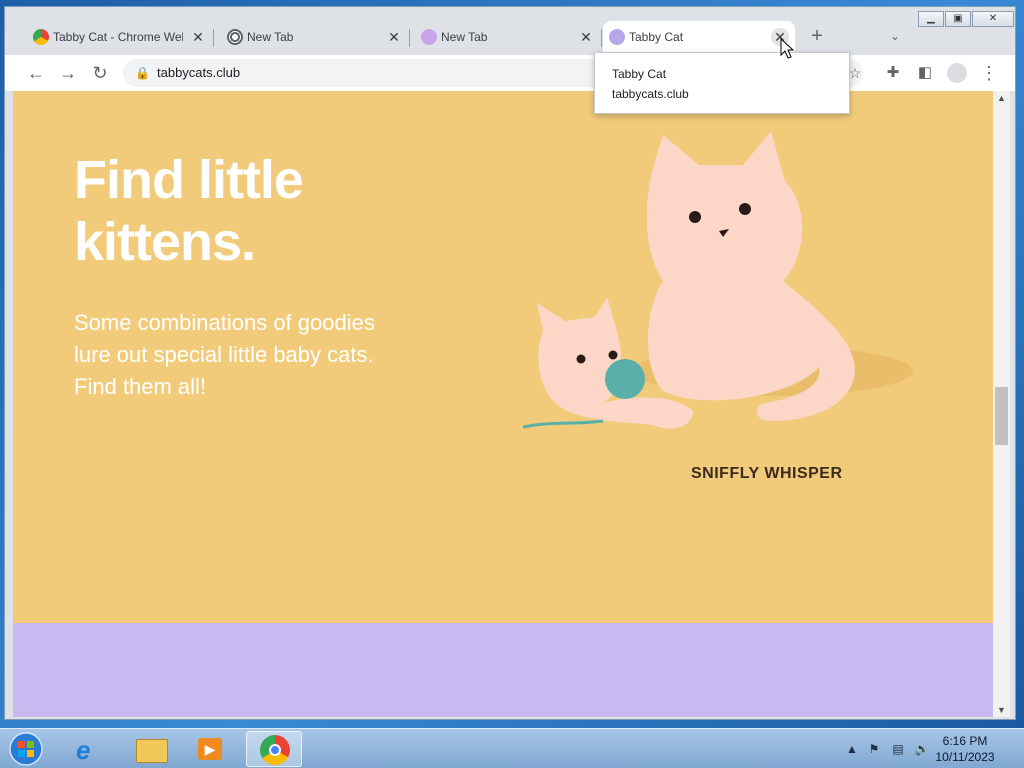 Image resolution: width=1024 pixels, height=768 pixels. Describe the element at coordinates (36, 73) in the screenshot. I see `back-button: ←` at that location.